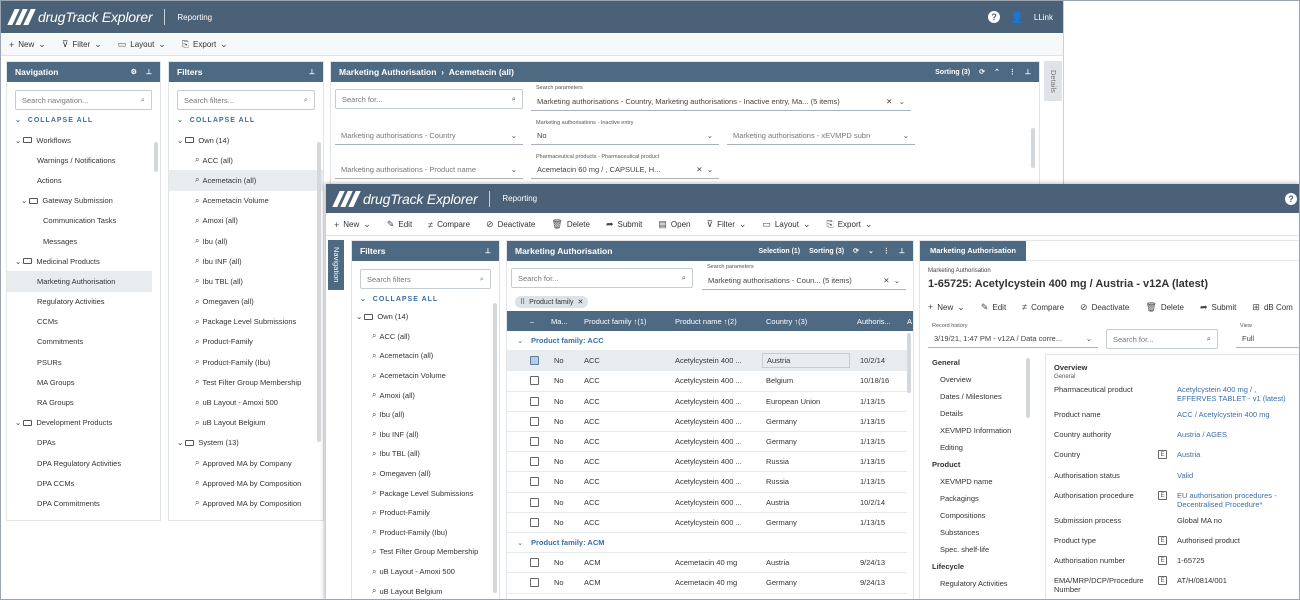  Describe the element at coordinates (246, 261) in the screenshot. I see `filter-item: ⌕ Ibu INF (all)` at that location.